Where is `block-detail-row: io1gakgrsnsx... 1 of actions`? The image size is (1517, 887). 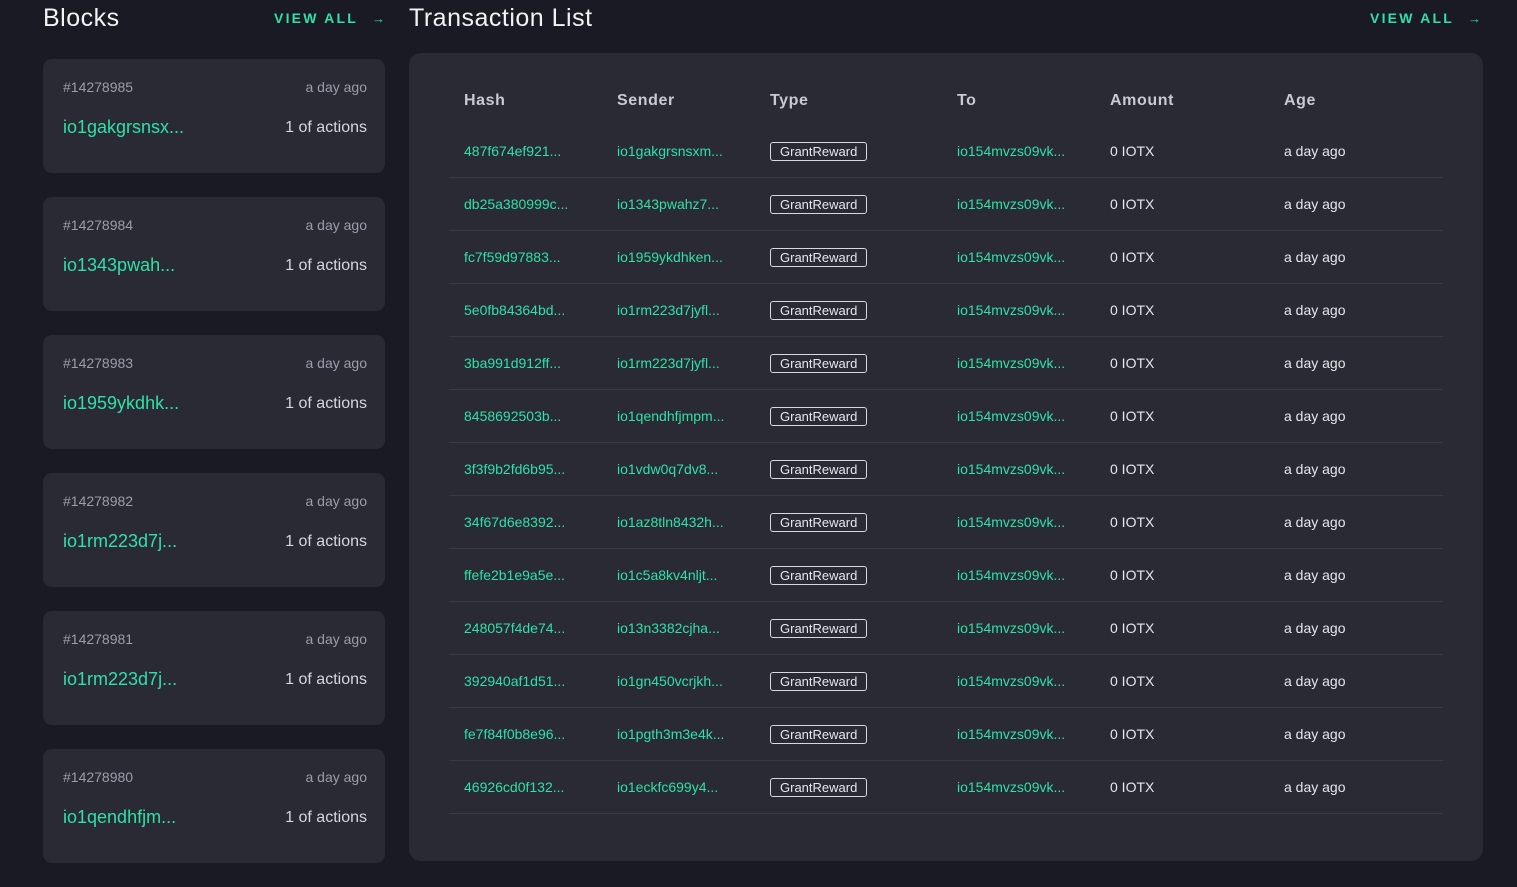
block-detail-row: io1gakgrsnsx... 1 of actions is located at coordinates (215, 127).